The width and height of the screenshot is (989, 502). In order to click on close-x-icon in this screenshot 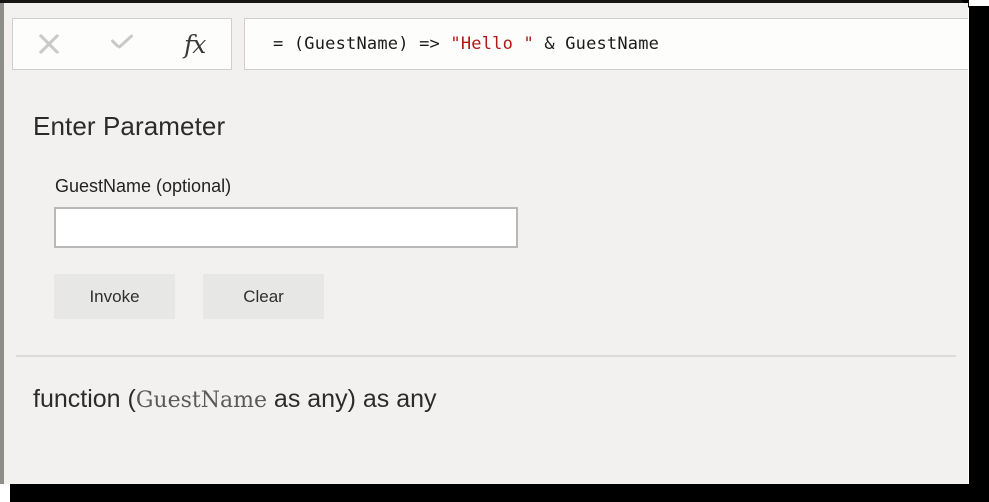, I will do `click(49, 44)`.